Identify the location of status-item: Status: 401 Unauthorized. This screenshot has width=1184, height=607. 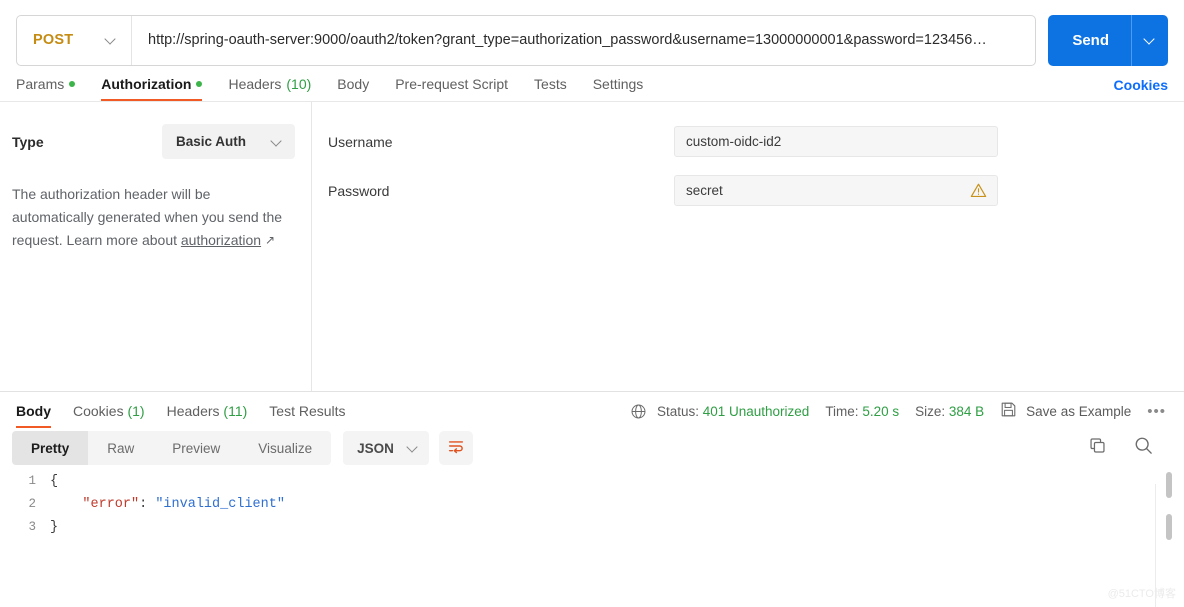
(733, 411).